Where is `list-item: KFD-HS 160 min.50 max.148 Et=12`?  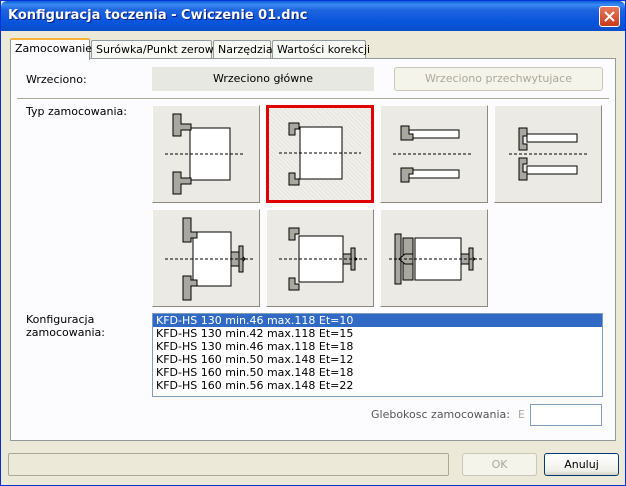 list-item: KFD-HS 160 min.50 max.148 Et=12 is located at coordinates (377, 359).